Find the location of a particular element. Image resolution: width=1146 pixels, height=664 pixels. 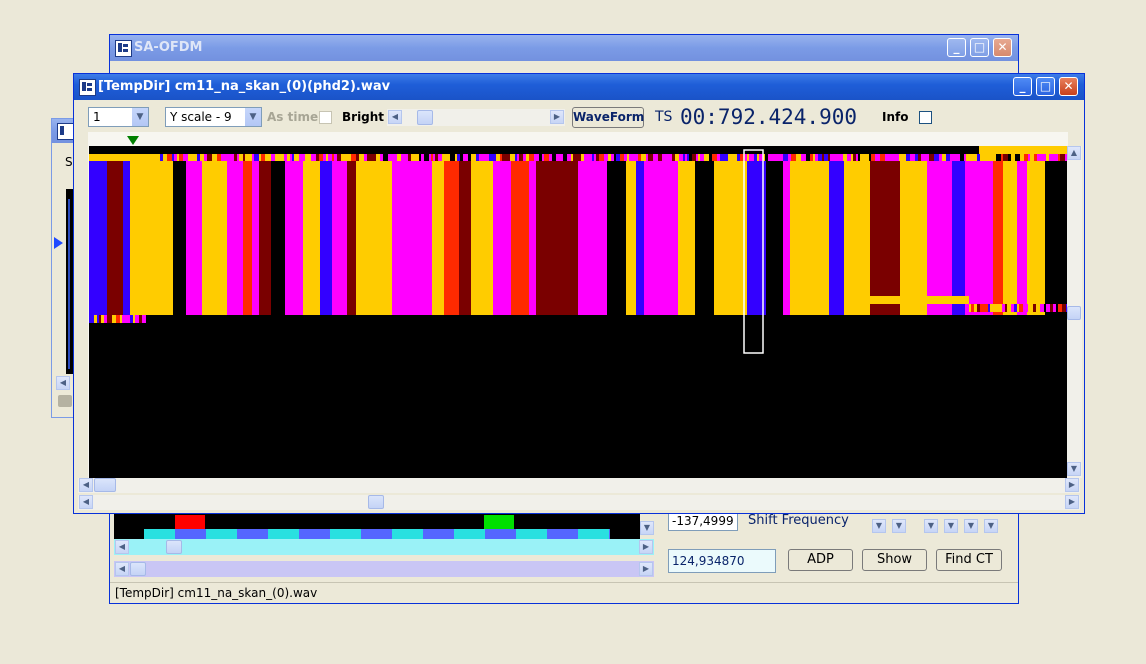

back-hscroll-1: ◀ ▶ is located at coordinates (384, 547).